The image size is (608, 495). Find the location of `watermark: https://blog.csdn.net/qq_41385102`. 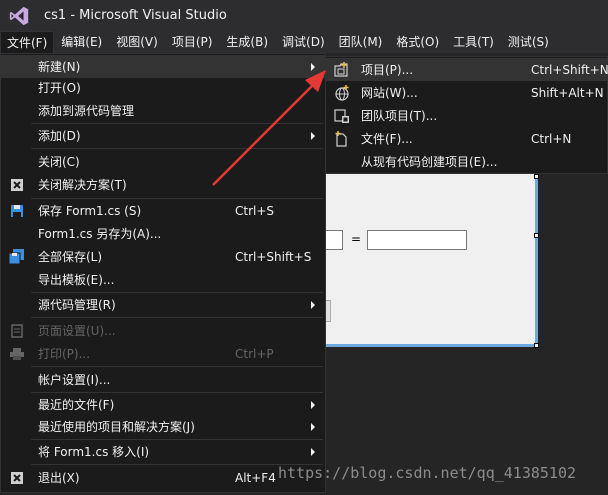

watermark: https://blog.csdn.net/qq_41385102 is located at coordinates (427, 473).